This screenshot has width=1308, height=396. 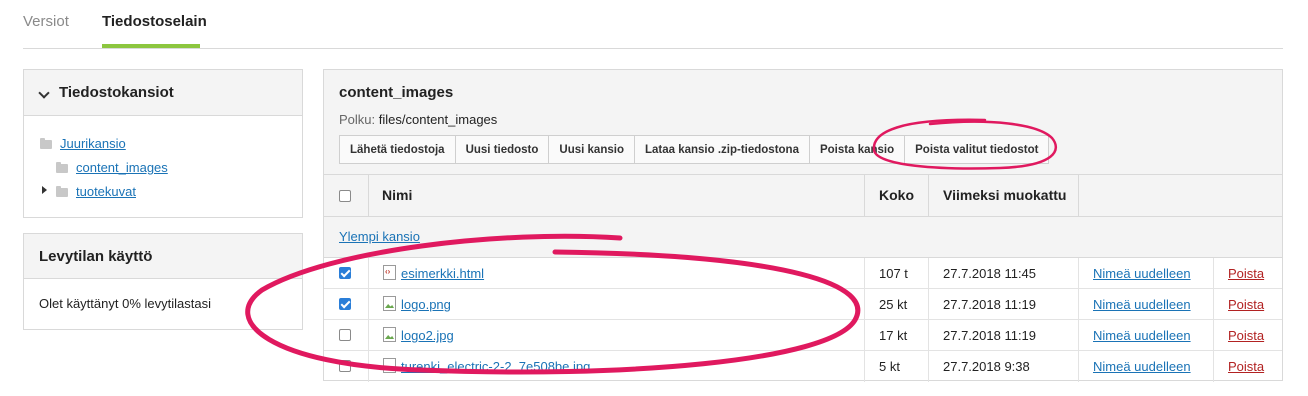 What do you see at coordinates (997, 195) in the screenshot?
I see `column-header-modified: Viimeksi muokattu` at bounding box center [997, 195].